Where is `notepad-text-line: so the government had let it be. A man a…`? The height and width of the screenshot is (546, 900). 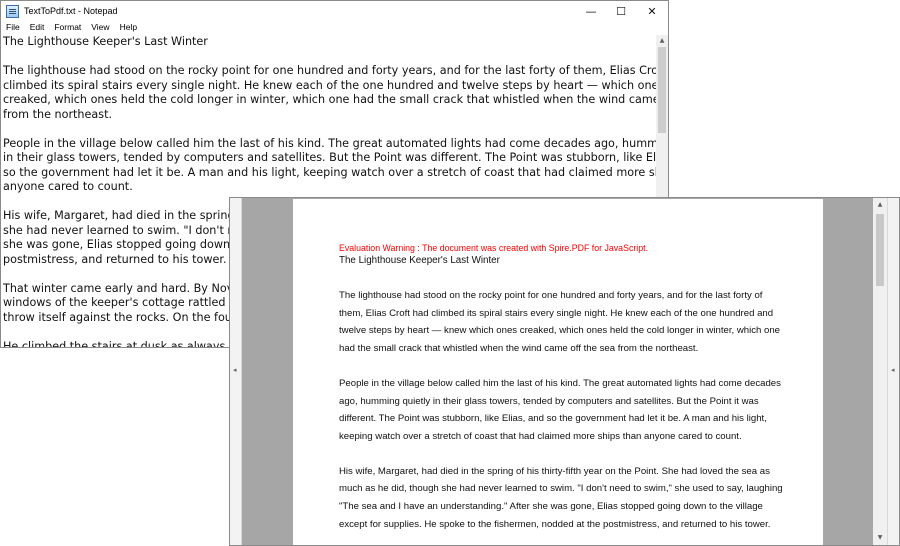
notepad-text-line: so the government had let it be. A man a… is located at coordinates (330, 172).